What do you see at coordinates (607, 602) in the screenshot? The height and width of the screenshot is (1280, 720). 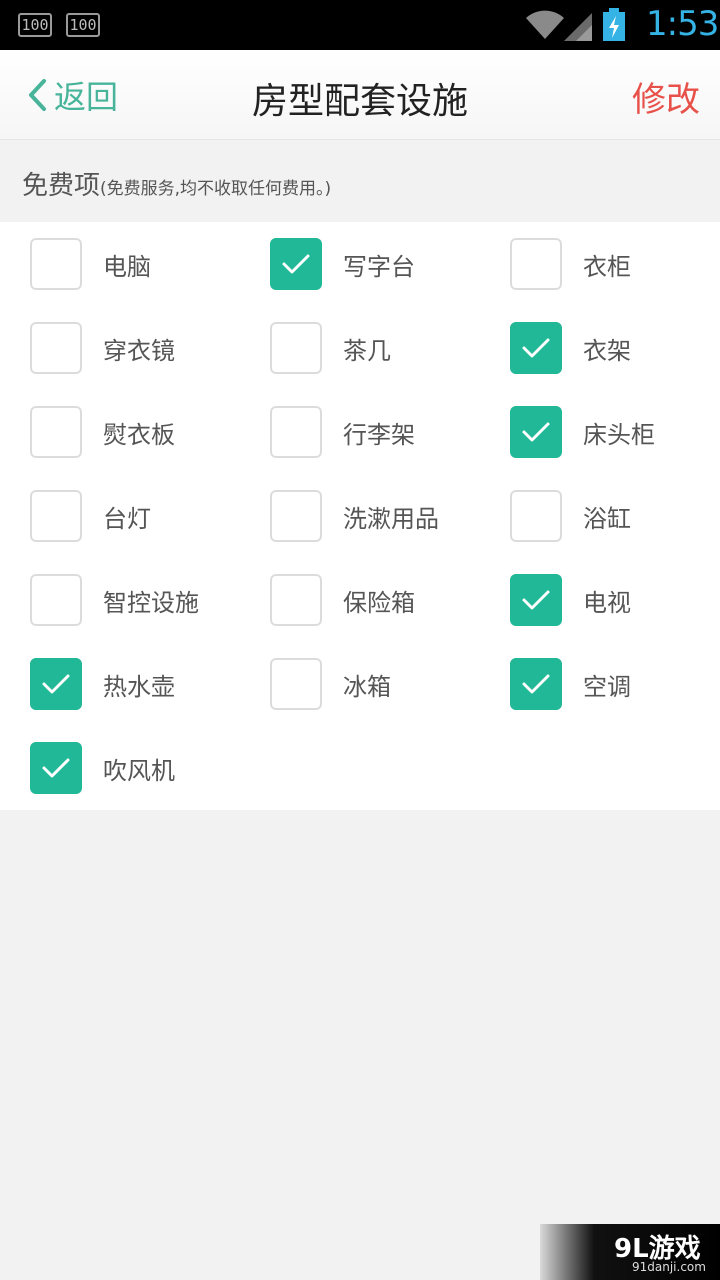 I see `amenity-label: 电视` at bounding box center [607, 602].